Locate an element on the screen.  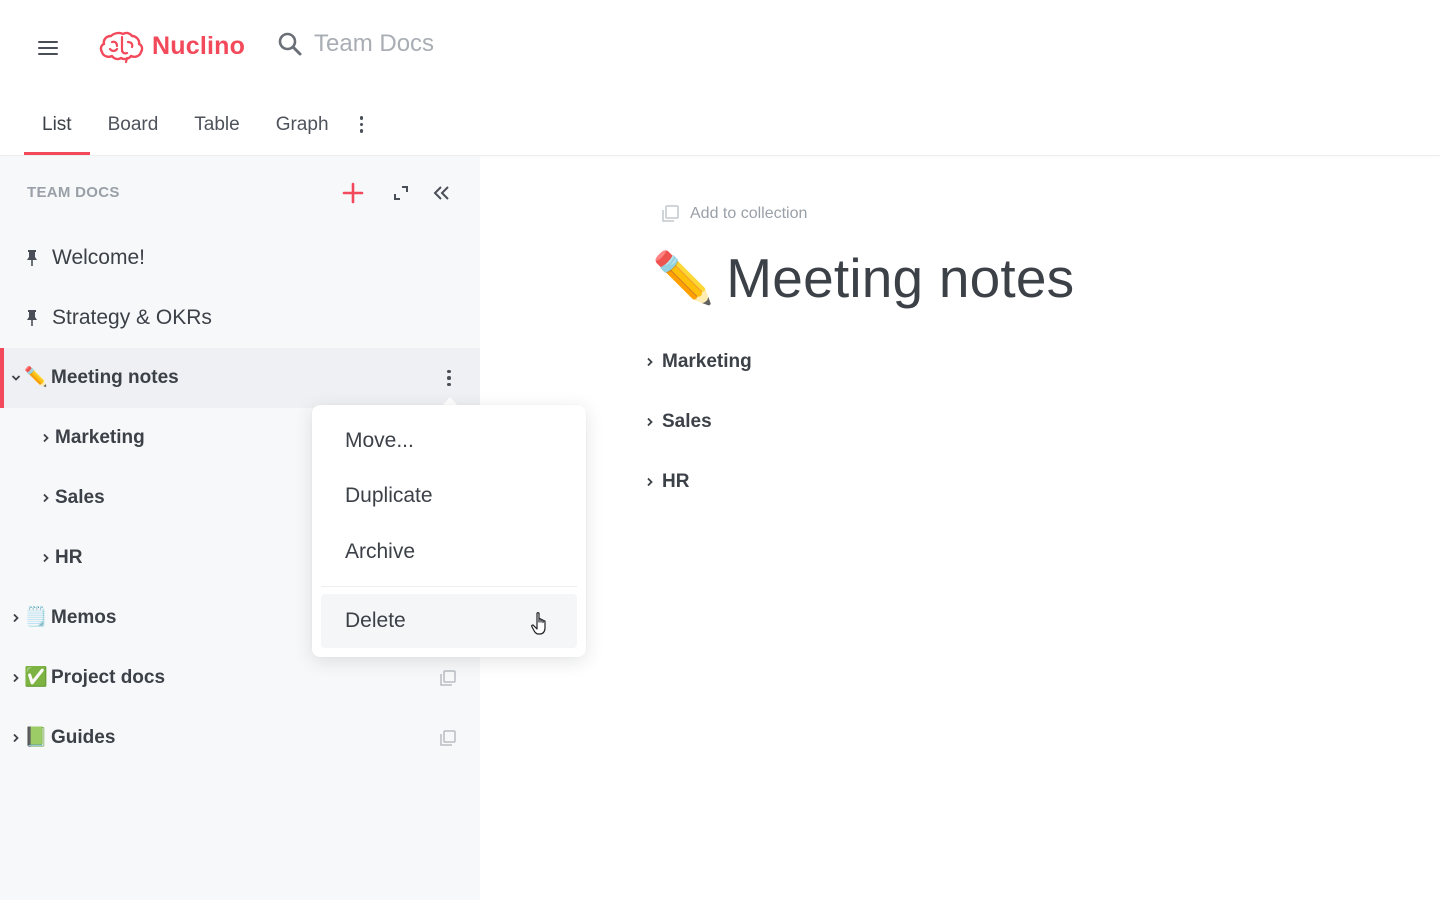
document-child-label: Sales is located at coordinates (687, 421).